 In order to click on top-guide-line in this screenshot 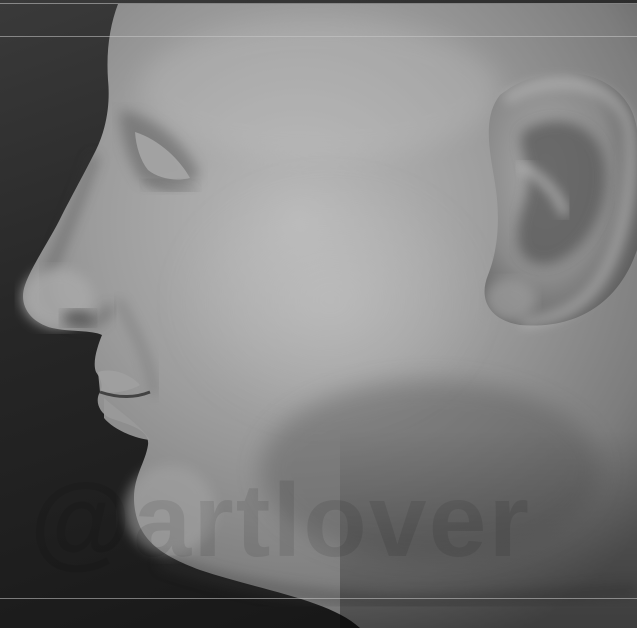, I will do `click(318, 3)`.